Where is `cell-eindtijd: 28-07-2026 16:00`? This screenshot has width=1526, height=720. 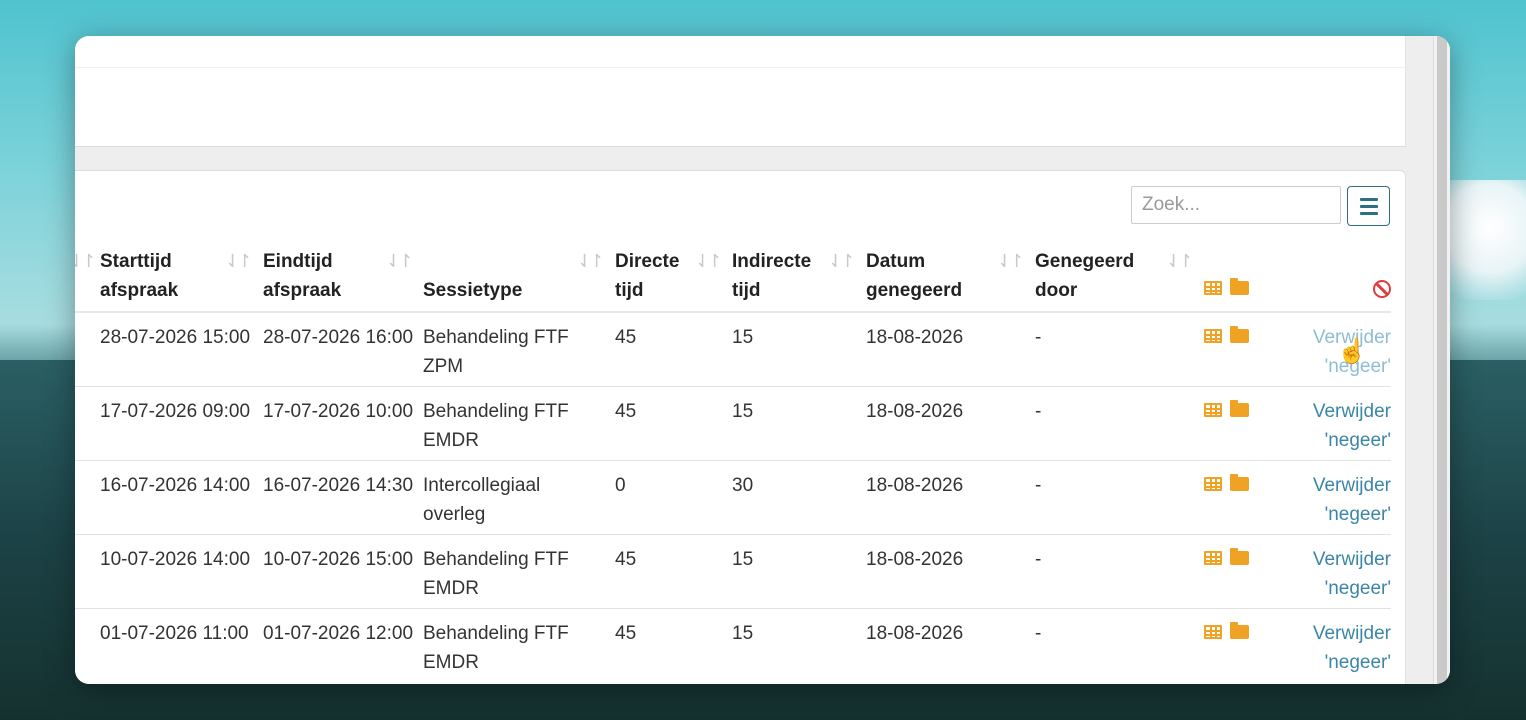 cell-eindtijd: 28-07-2026 16:00 is located at coordinates (338, 337).